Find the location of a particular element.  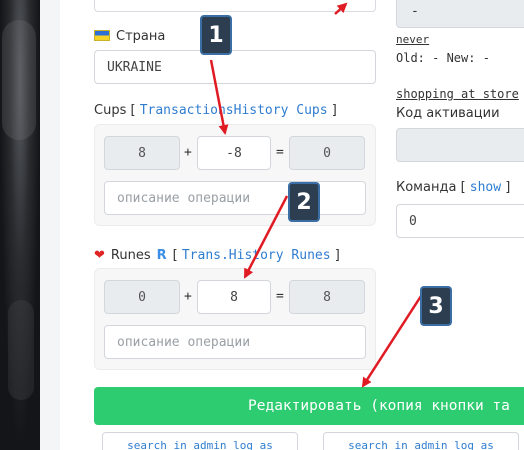

runes-delta-input: 8 is located at coordinates (234, 297).